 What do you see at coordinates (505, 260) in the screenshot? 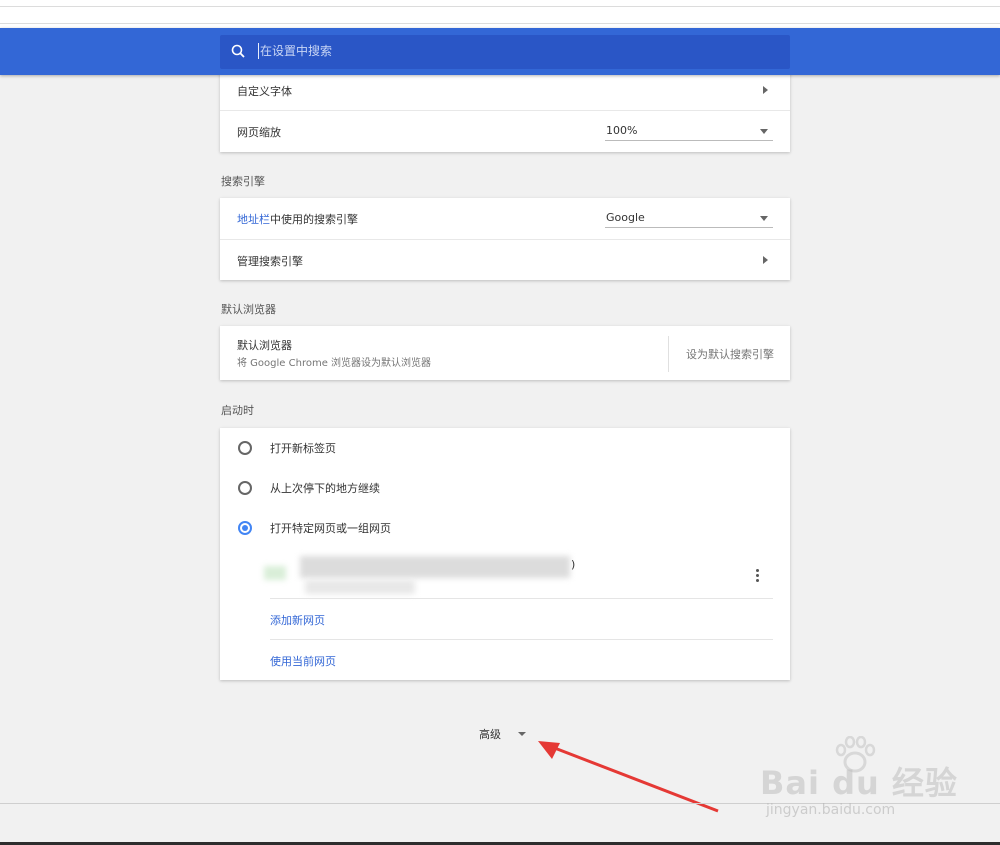
I see `manage-search-engines-row: 管理搜索引擎` at bounding box center [505, 260].